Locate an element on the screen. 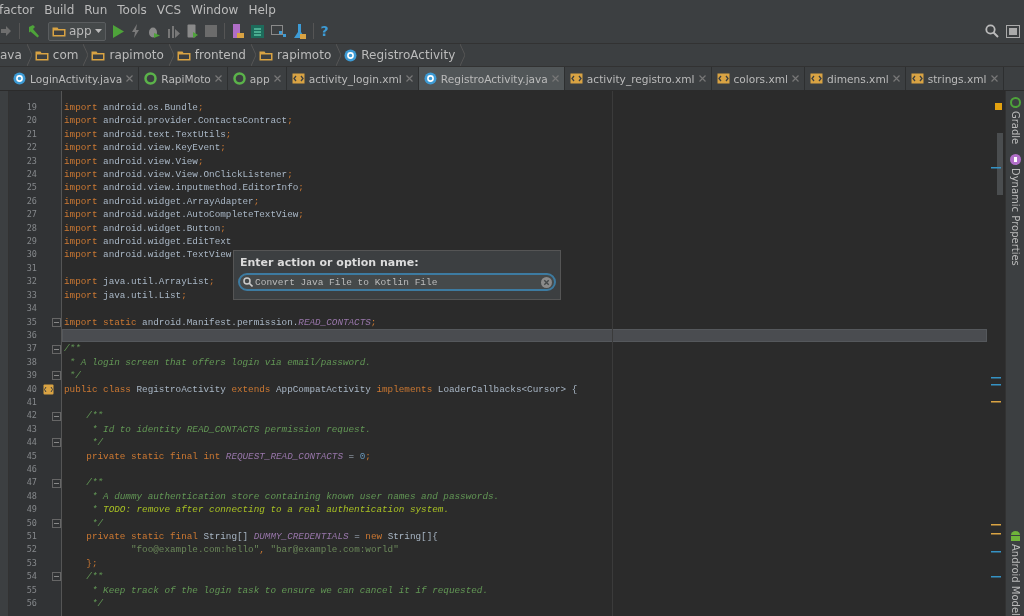 Image resolution: width=1024 pixels, height=616 pixels. line-number: 46 is located at coordinates (31, 469).